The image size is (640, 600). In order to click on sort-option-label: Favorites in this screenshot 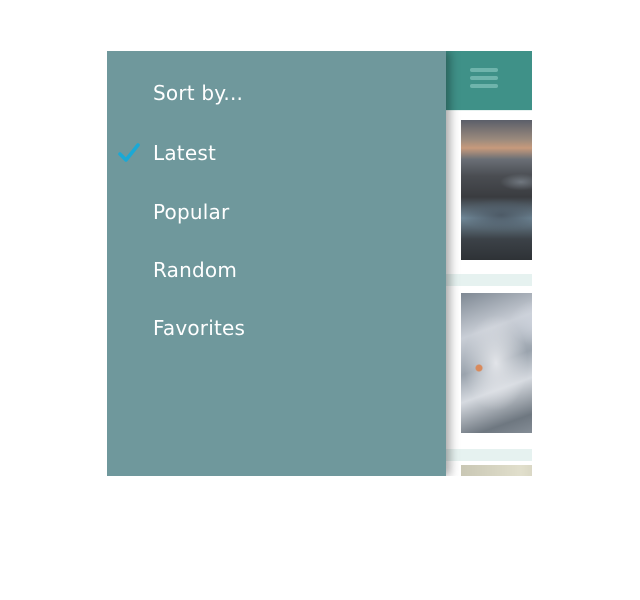, I will do `click(199, 328)`.